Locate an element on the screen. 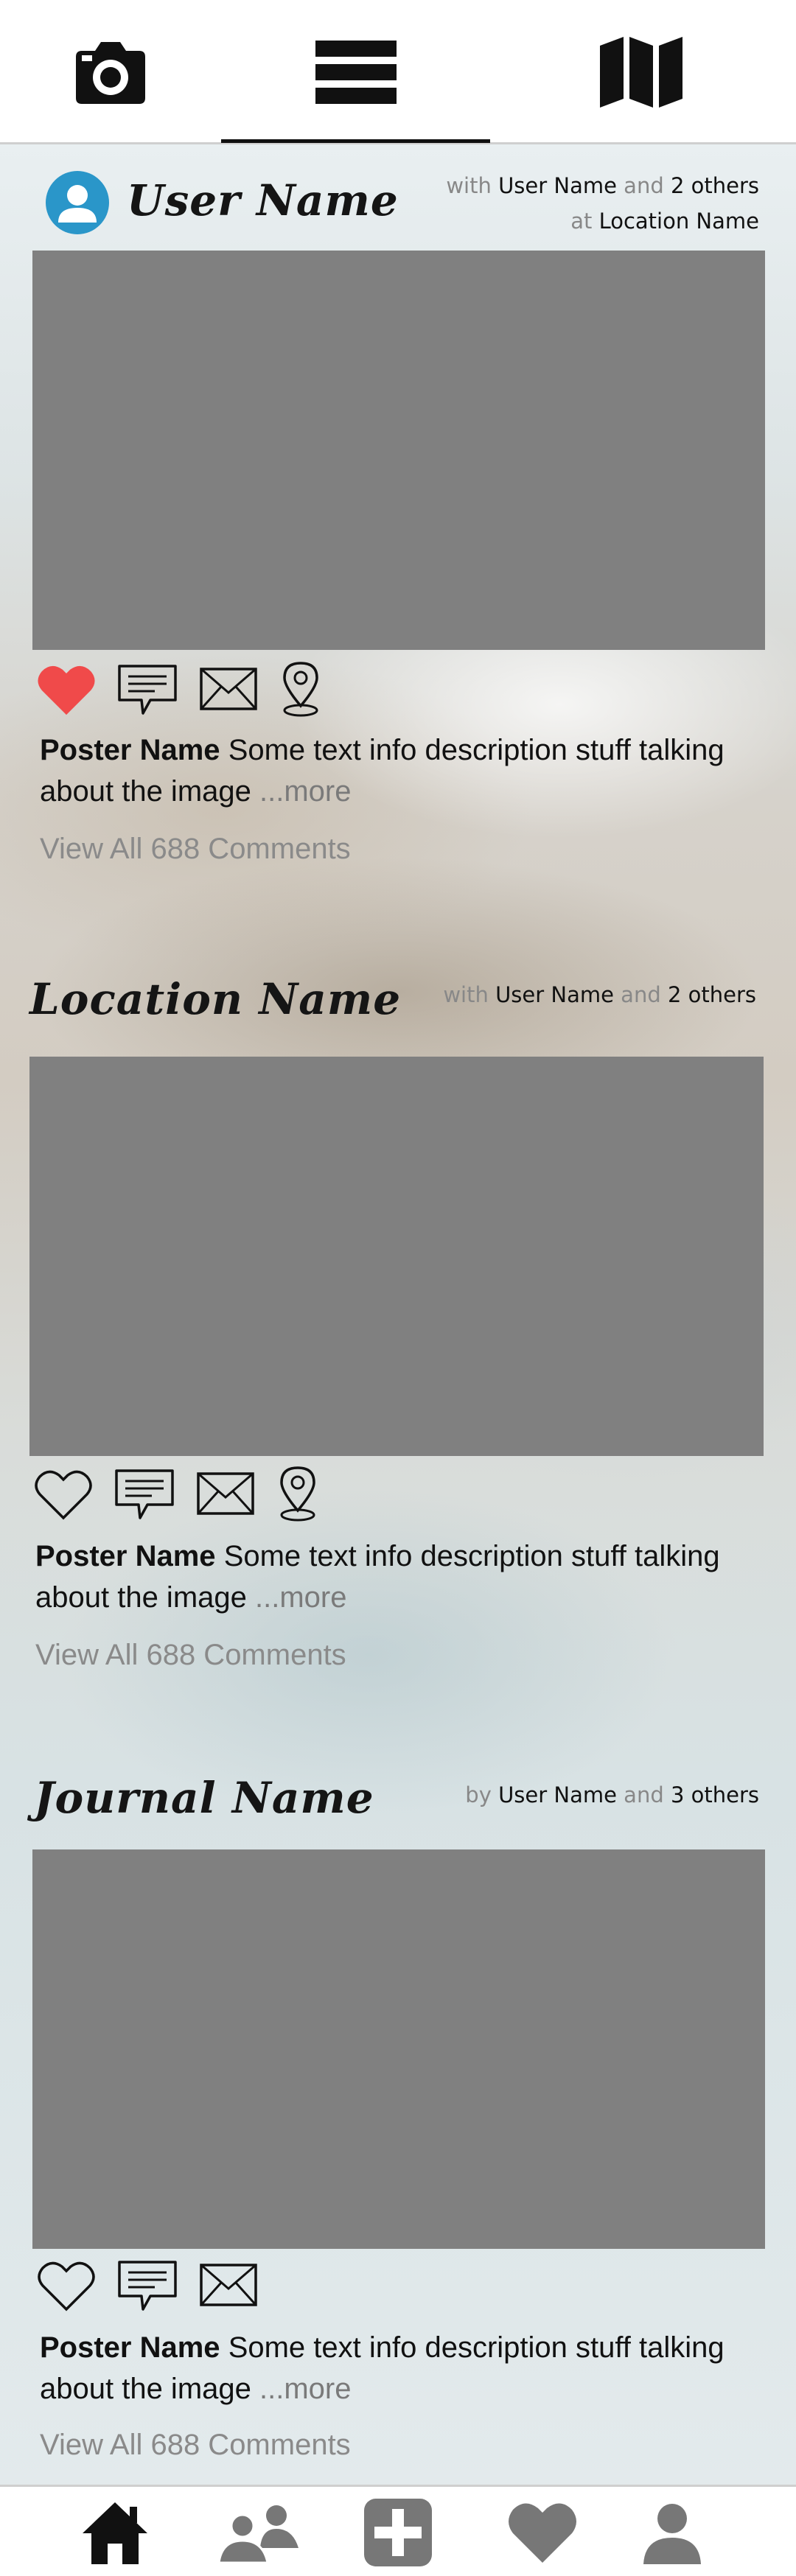 The height and width of the screenshot is (2576, 796). nav-profile is located at coordinates (673, 2531).